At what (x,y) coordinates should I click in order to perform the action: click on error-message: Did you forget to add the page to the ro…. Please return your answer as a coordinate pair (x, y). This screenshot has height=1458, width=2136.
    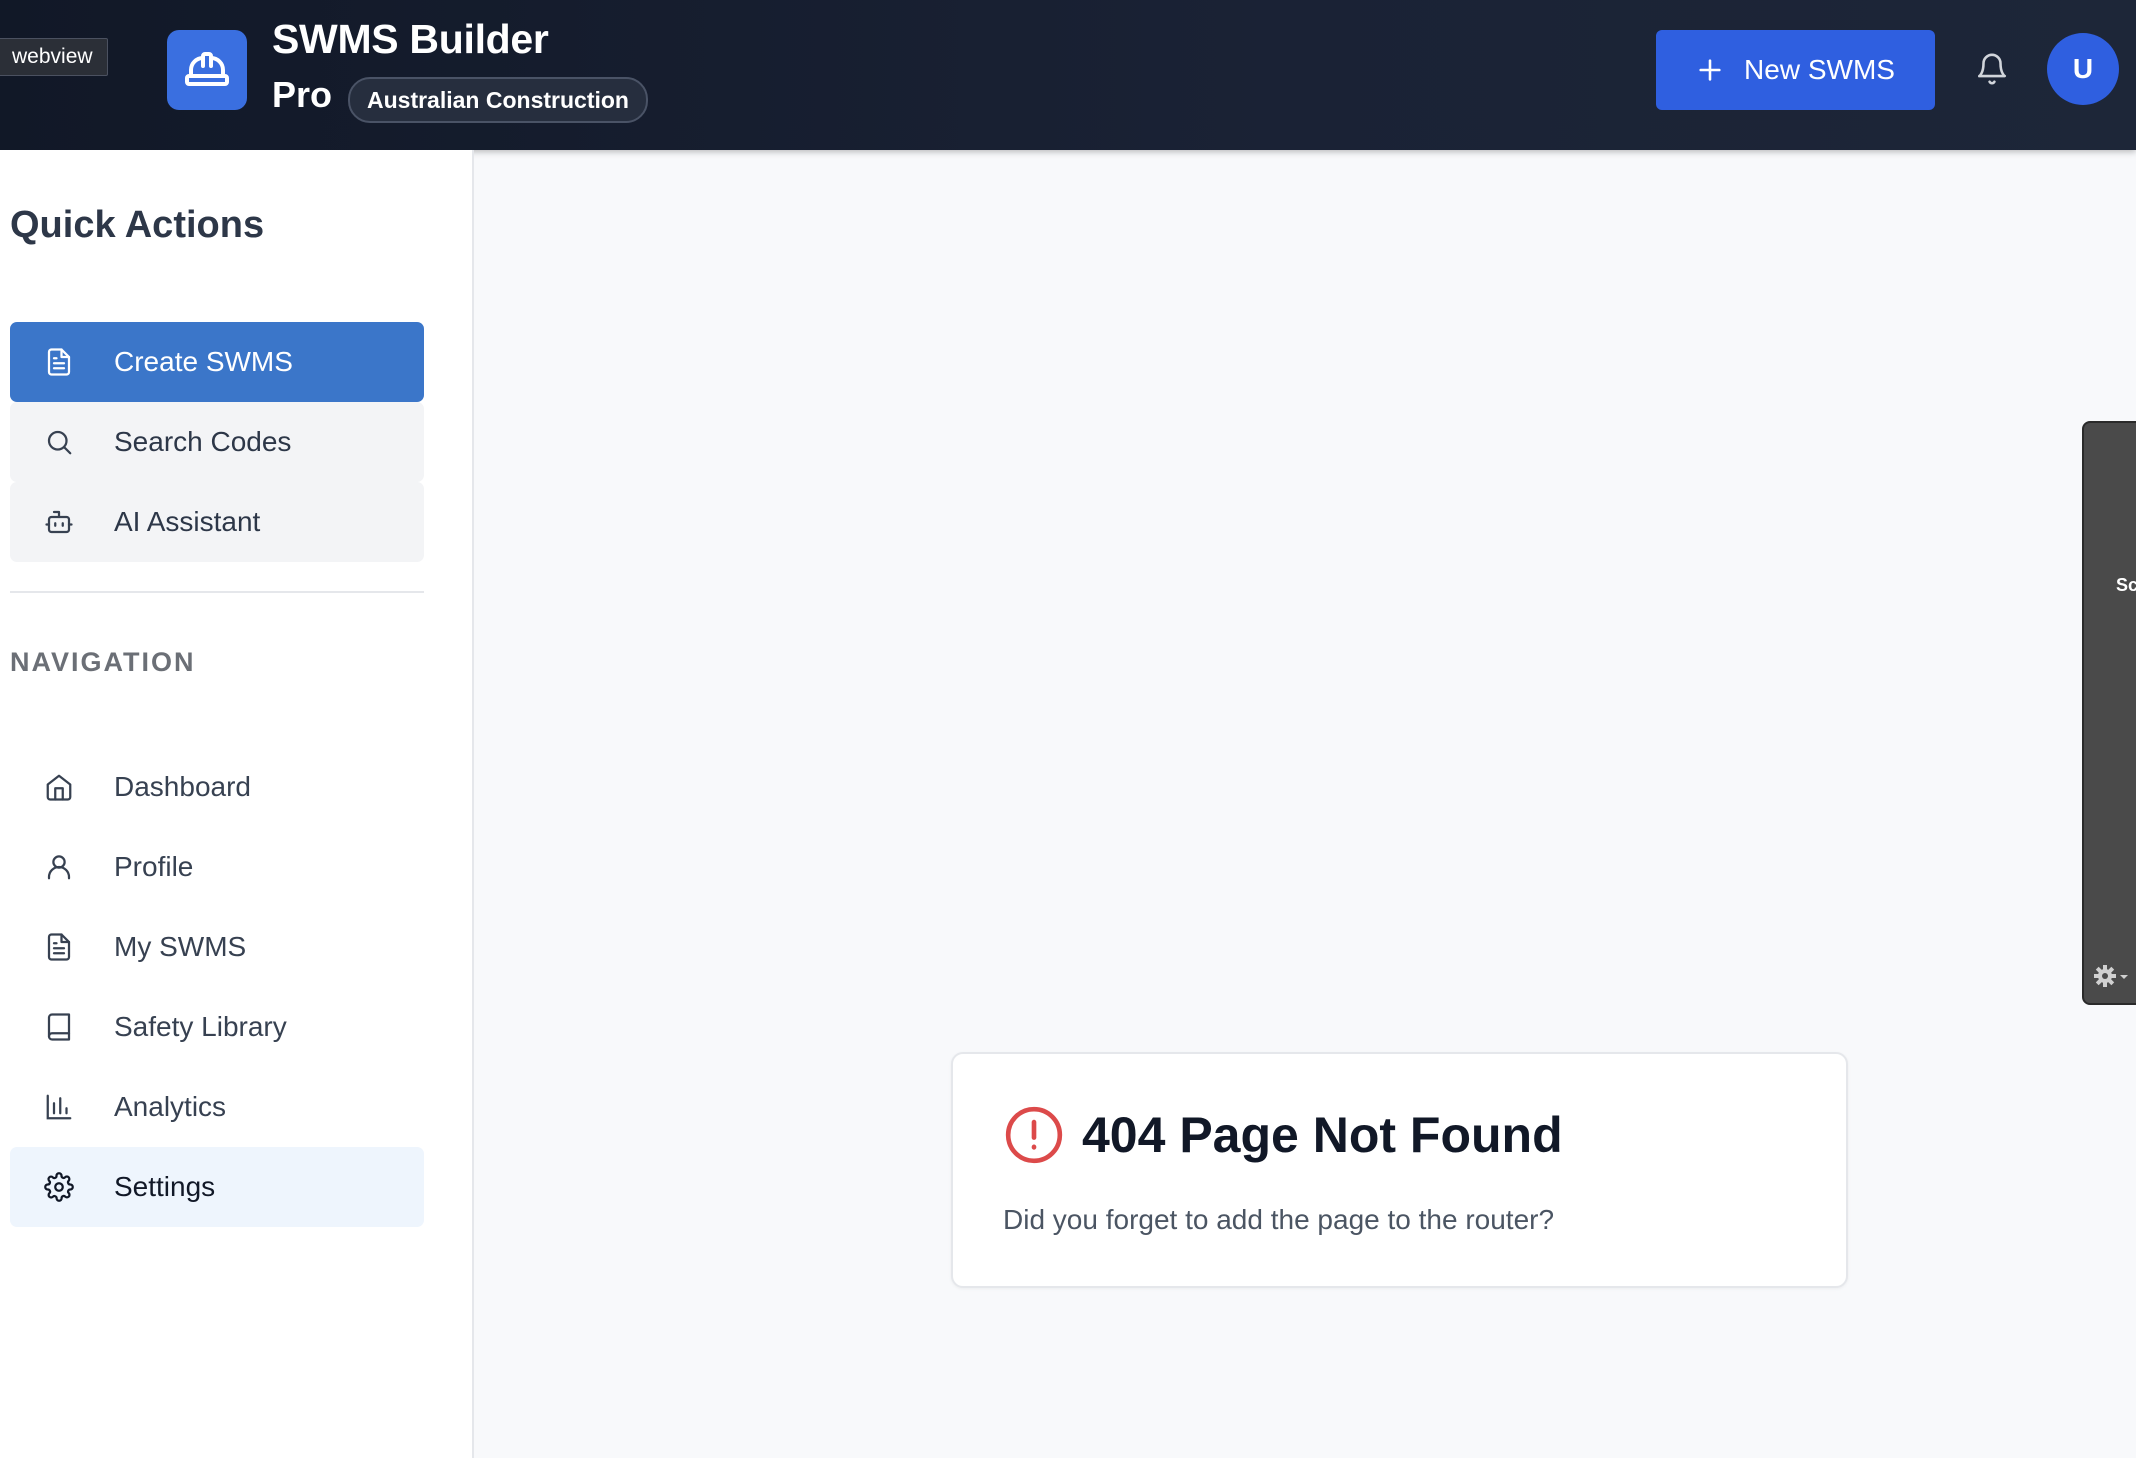
    Looking at the image, I should click on (1279, 1219).